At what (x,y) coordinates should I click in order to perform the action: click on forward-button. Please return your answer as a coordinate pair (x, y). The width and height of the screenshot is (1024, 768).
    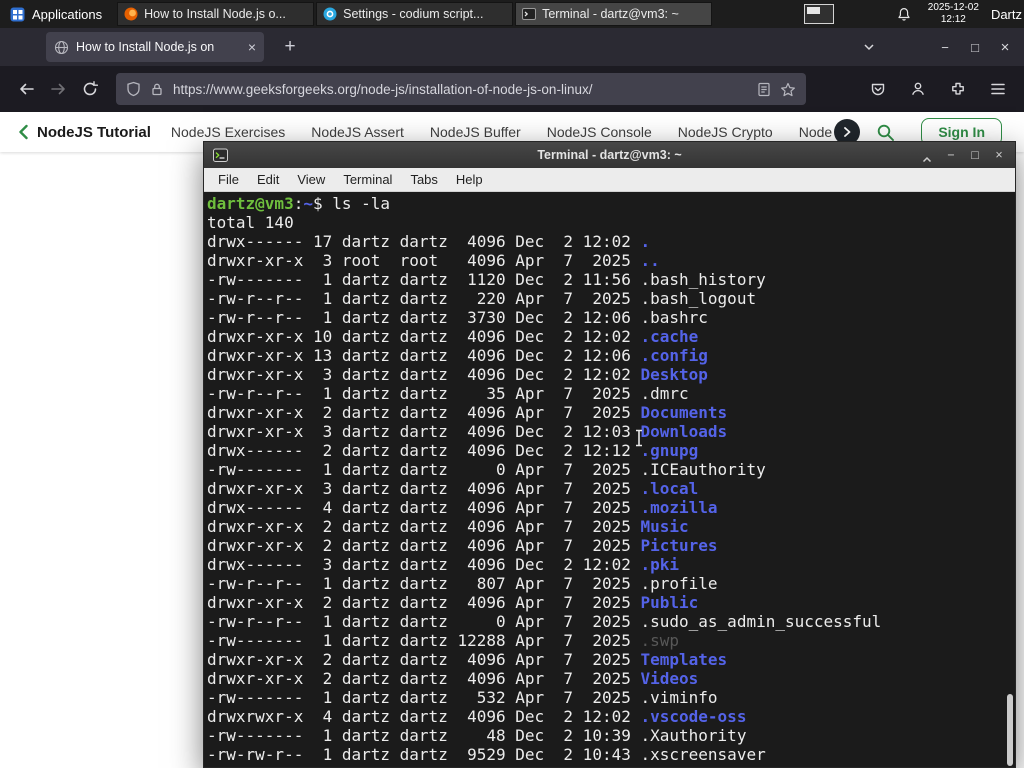
    Looking at the image, I should click on (58, 89).